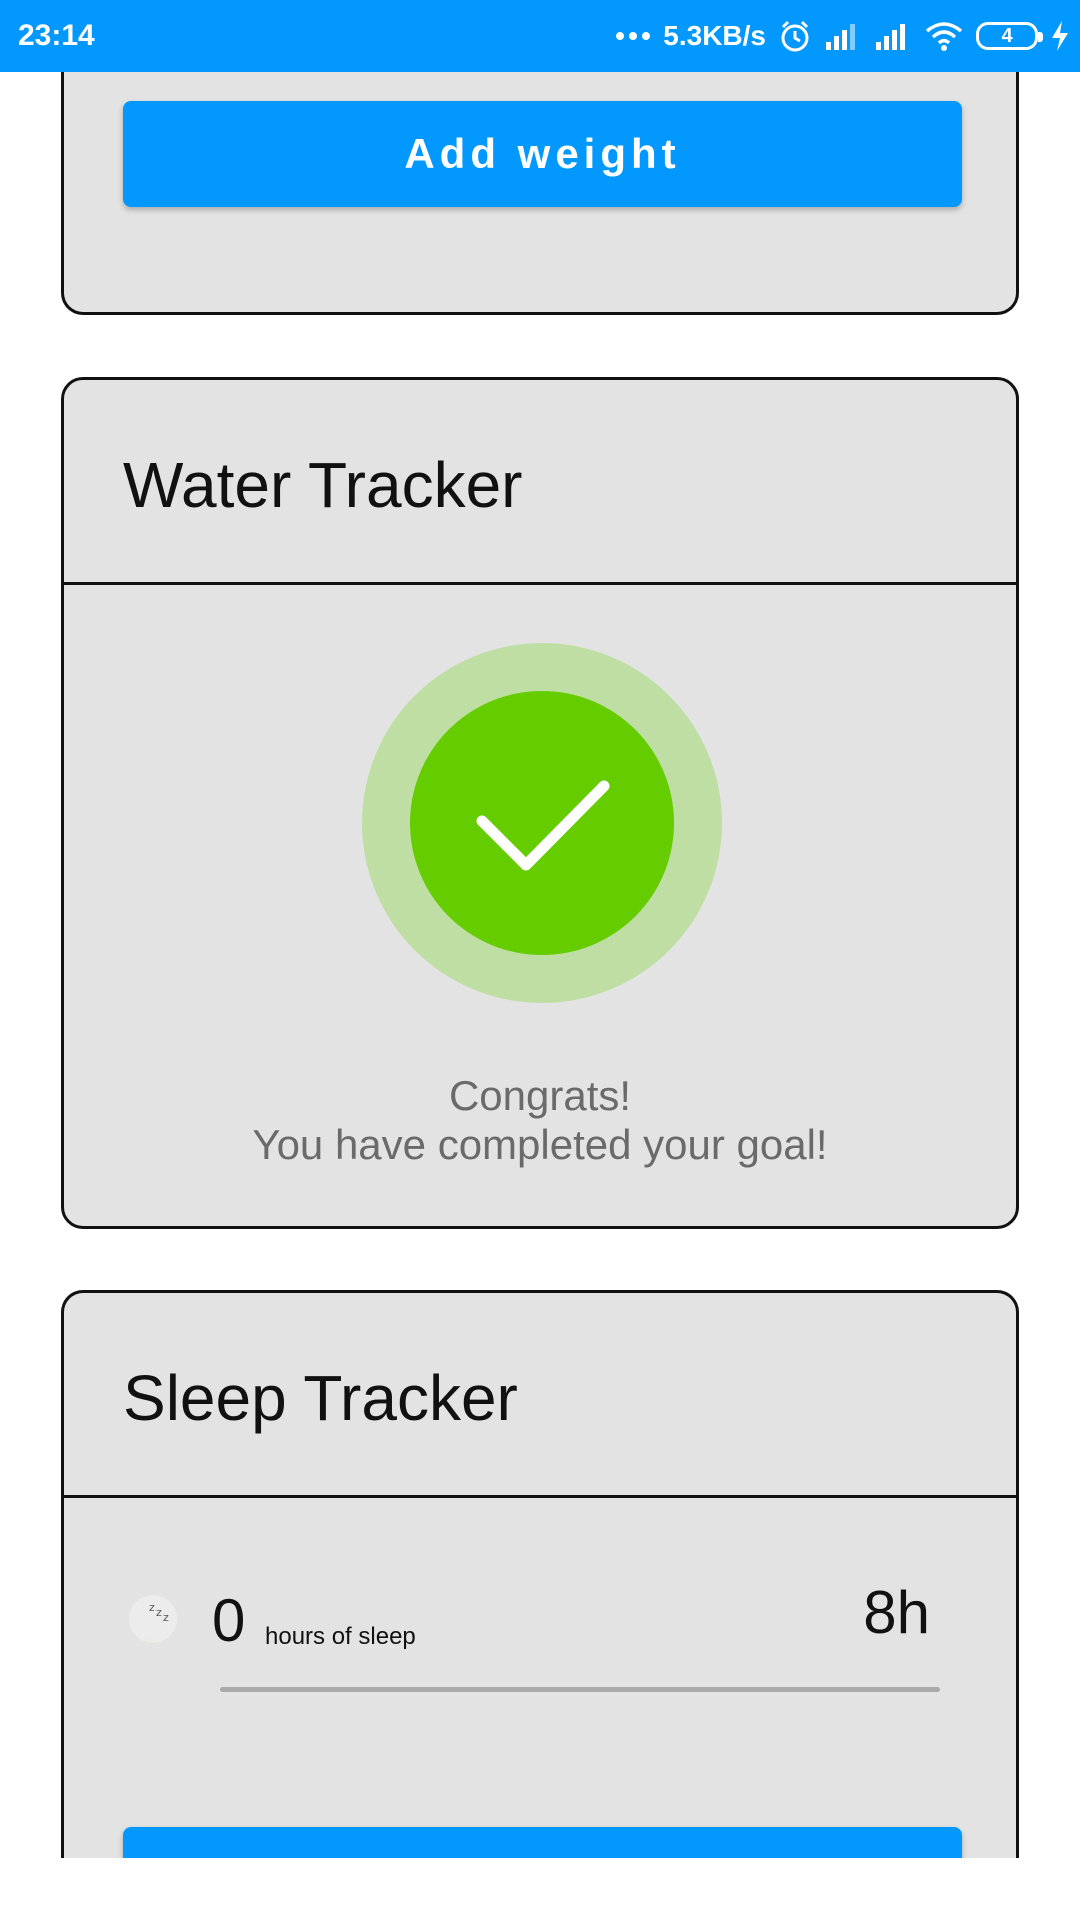 The width and height of the screenshot is (1080, 1920). Describe the element at coordinates (56, 35) in the screenshot. I see `status-time: 23:14` at that location.